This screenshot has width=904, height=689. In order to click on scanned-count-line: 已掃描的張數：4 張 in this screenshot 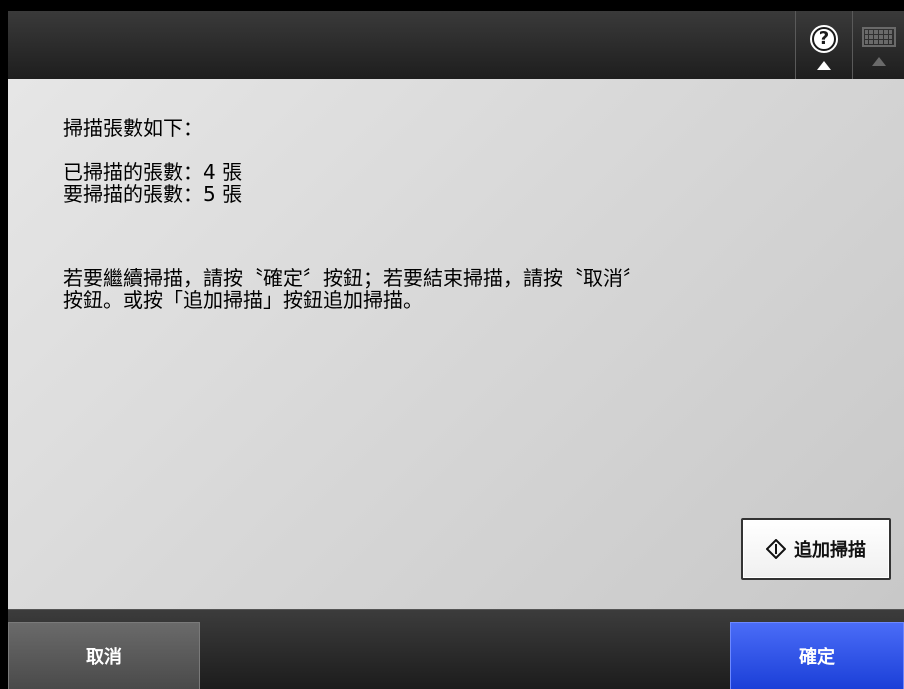, I will do `click(152, 172)`.